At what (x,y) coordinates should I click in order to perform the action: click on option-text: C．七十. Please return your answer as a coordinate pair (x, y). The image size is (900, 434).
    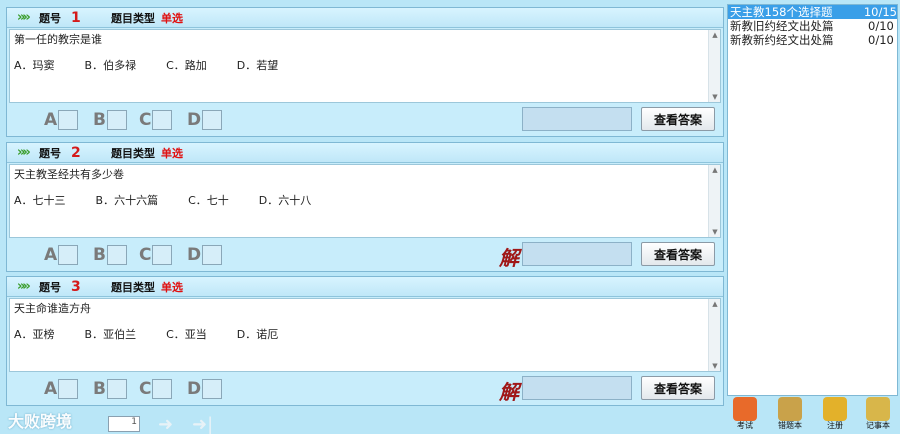
    Looking at the image, I should click on (208, 200).